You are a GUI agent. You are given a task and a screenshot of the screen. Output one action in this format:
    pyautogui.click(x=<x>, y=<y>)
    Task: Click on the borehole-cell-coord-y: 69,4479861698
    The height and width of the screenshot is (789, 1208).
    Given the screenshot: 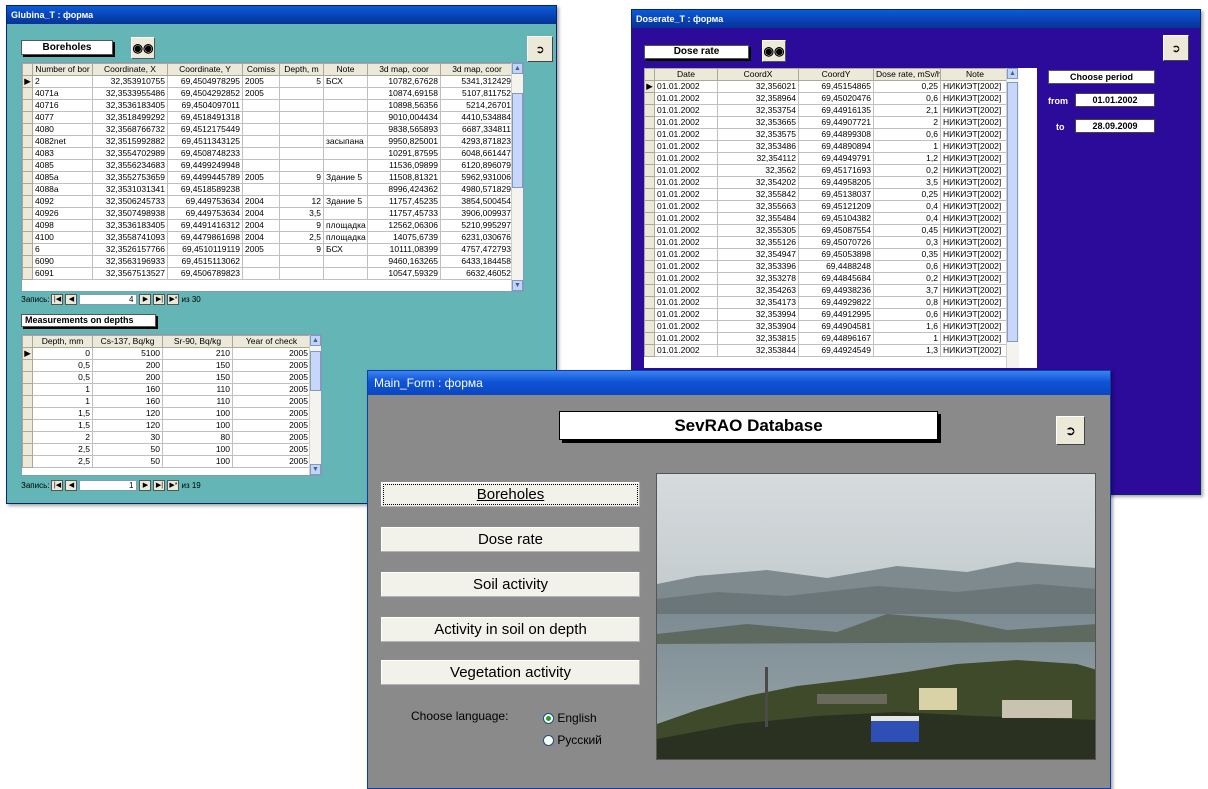 What is the action you would take?
    pyautogui.click(x=205, y=237)
    